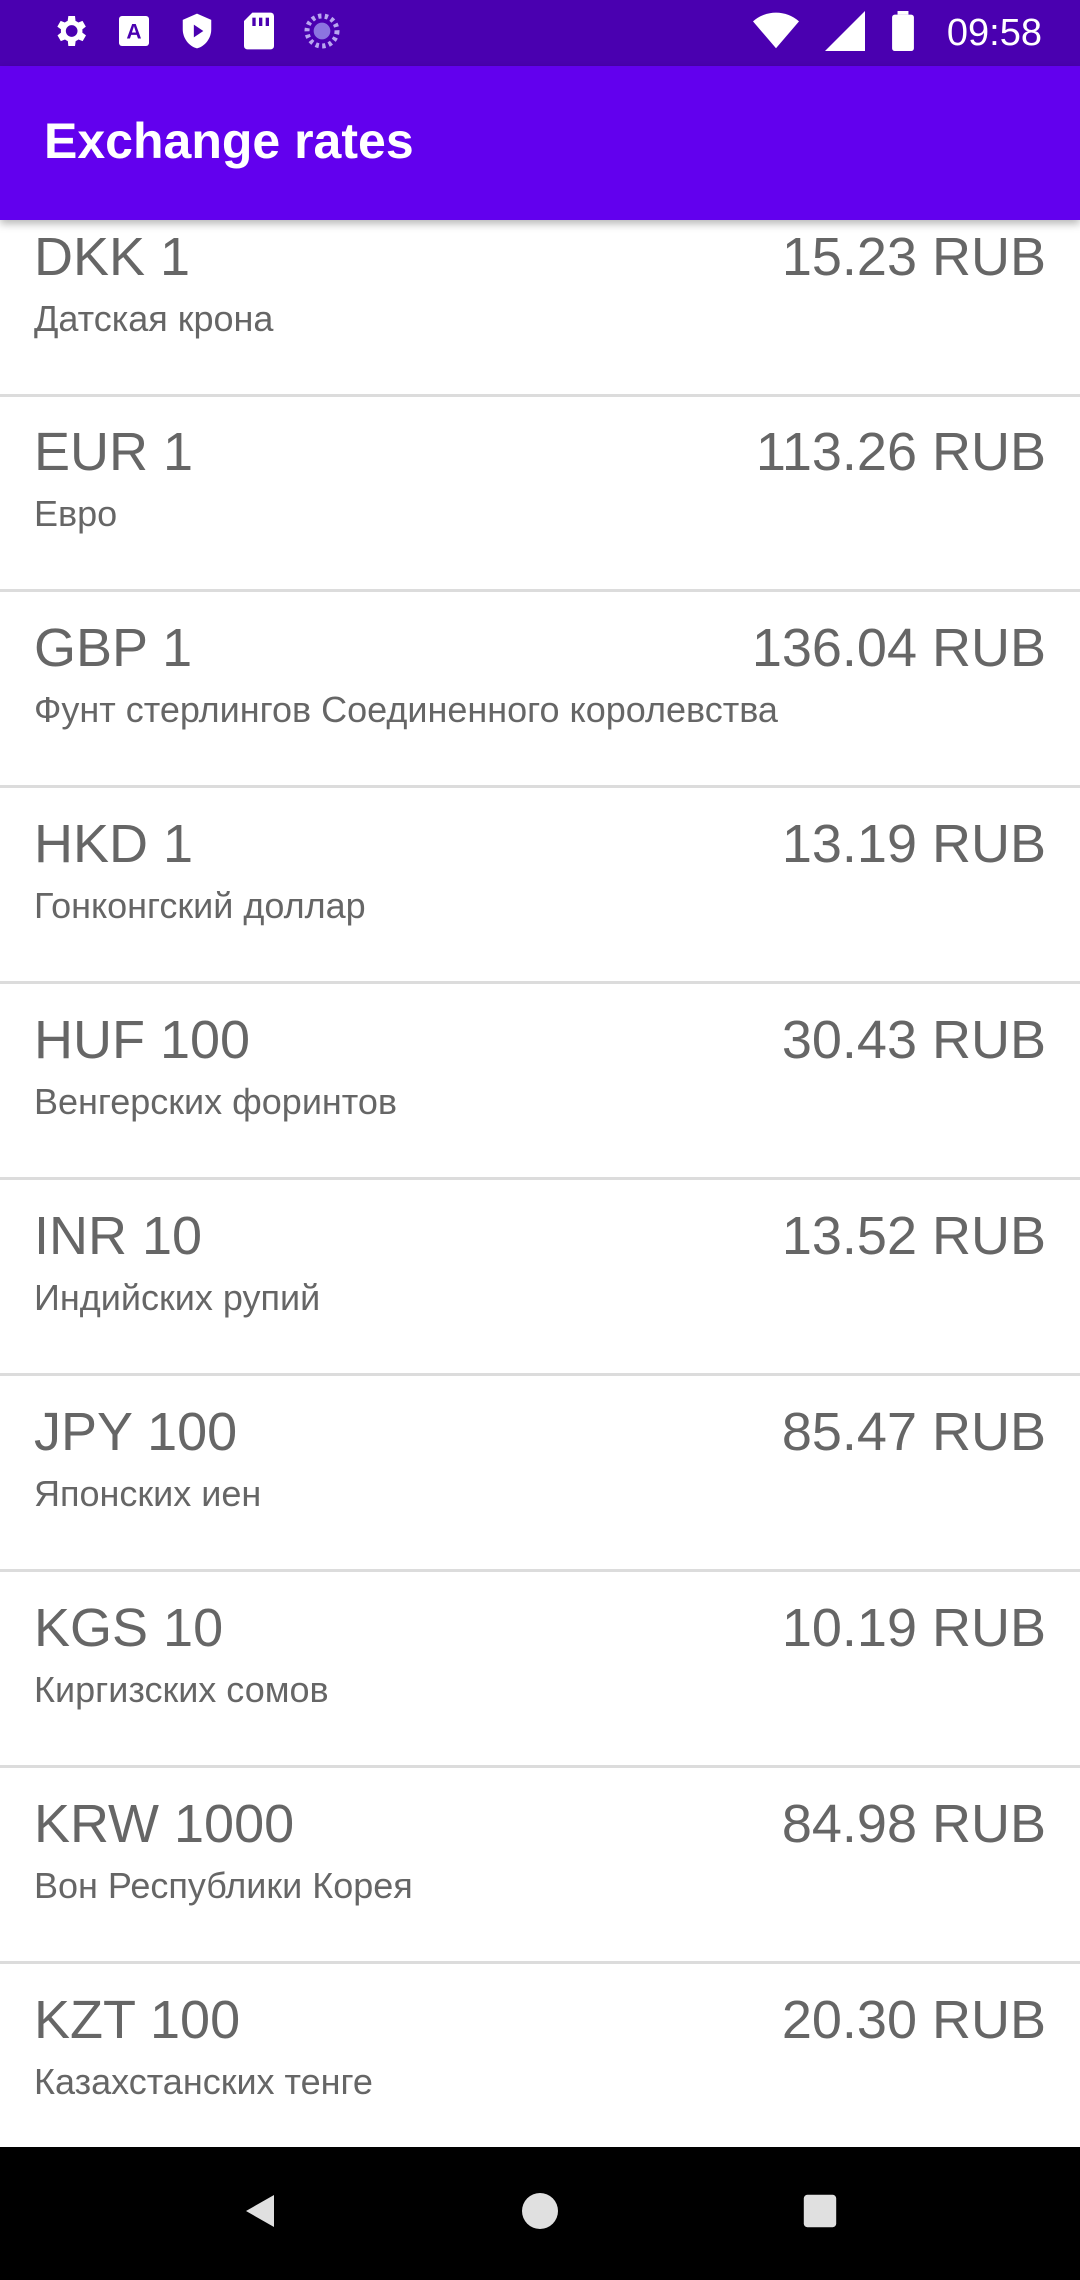  I want to click on currency-code: HKD 1, so click(114, 844).